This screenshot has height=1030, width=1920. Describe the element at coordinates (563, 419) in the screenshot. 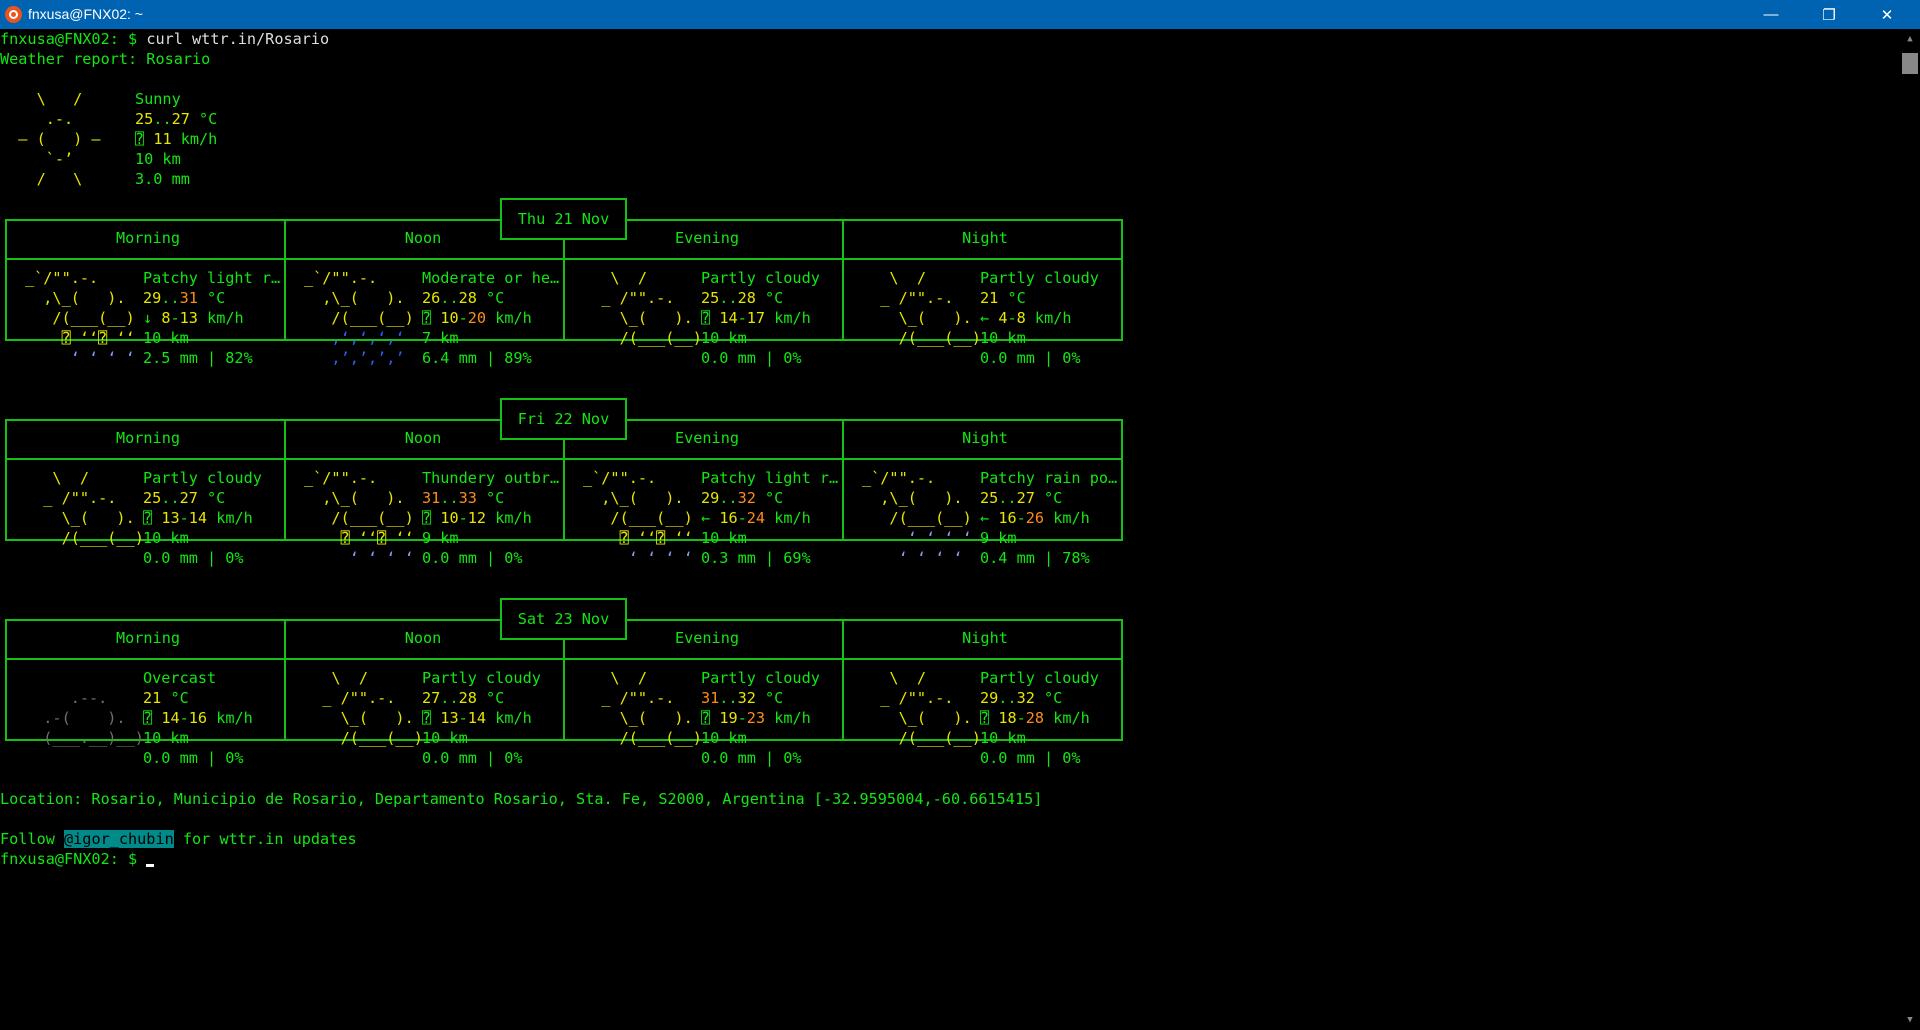

I see `date-label: Fri 22 Nov` at that location.